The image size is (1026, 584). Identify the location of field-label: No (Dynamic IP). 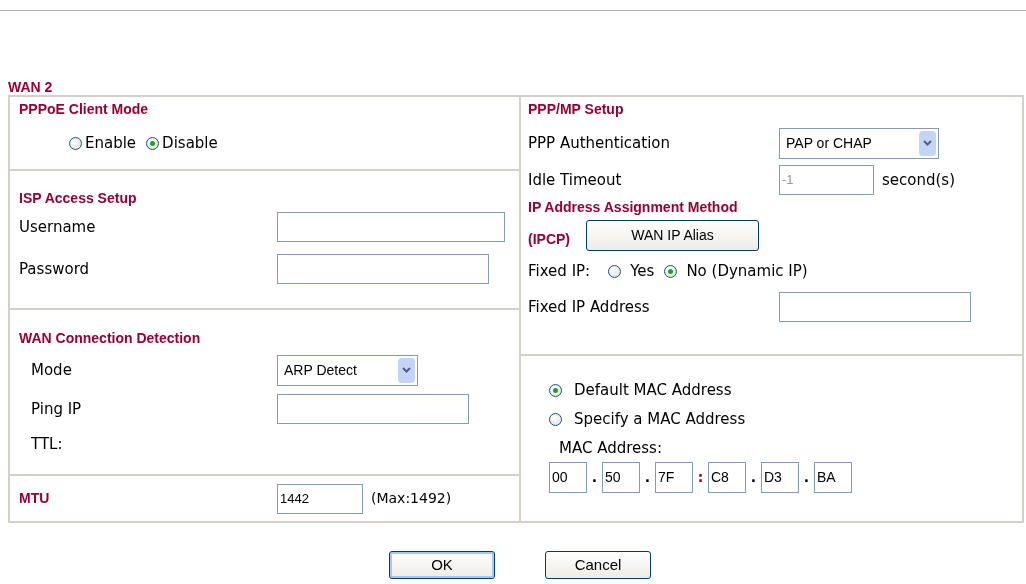
(747, 271).